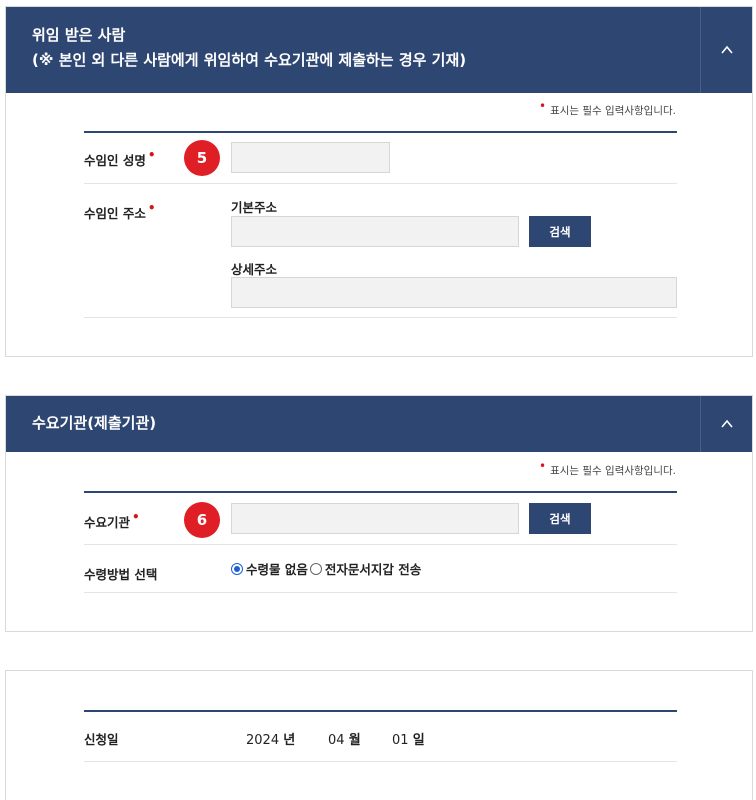 The width and height of the screenshot is (756, 800). Describe the element at coordinates (354, 740) in the screenshot. I see `date-month-unit: 월` at that location.